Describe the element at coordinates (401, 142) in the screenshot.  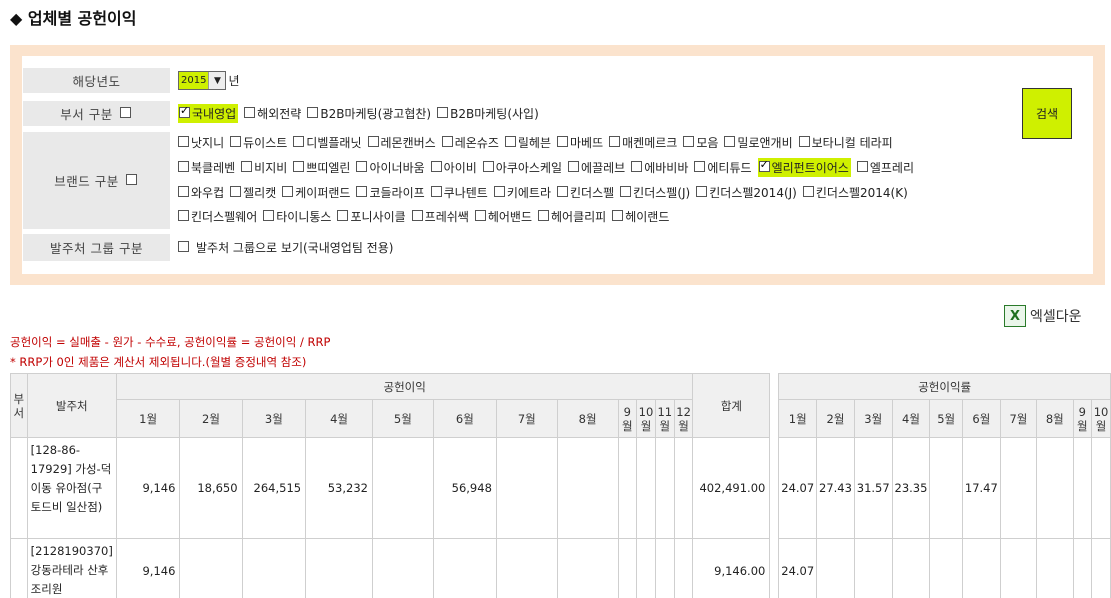
I see `brand-option: 레몬캔버스` at that location.